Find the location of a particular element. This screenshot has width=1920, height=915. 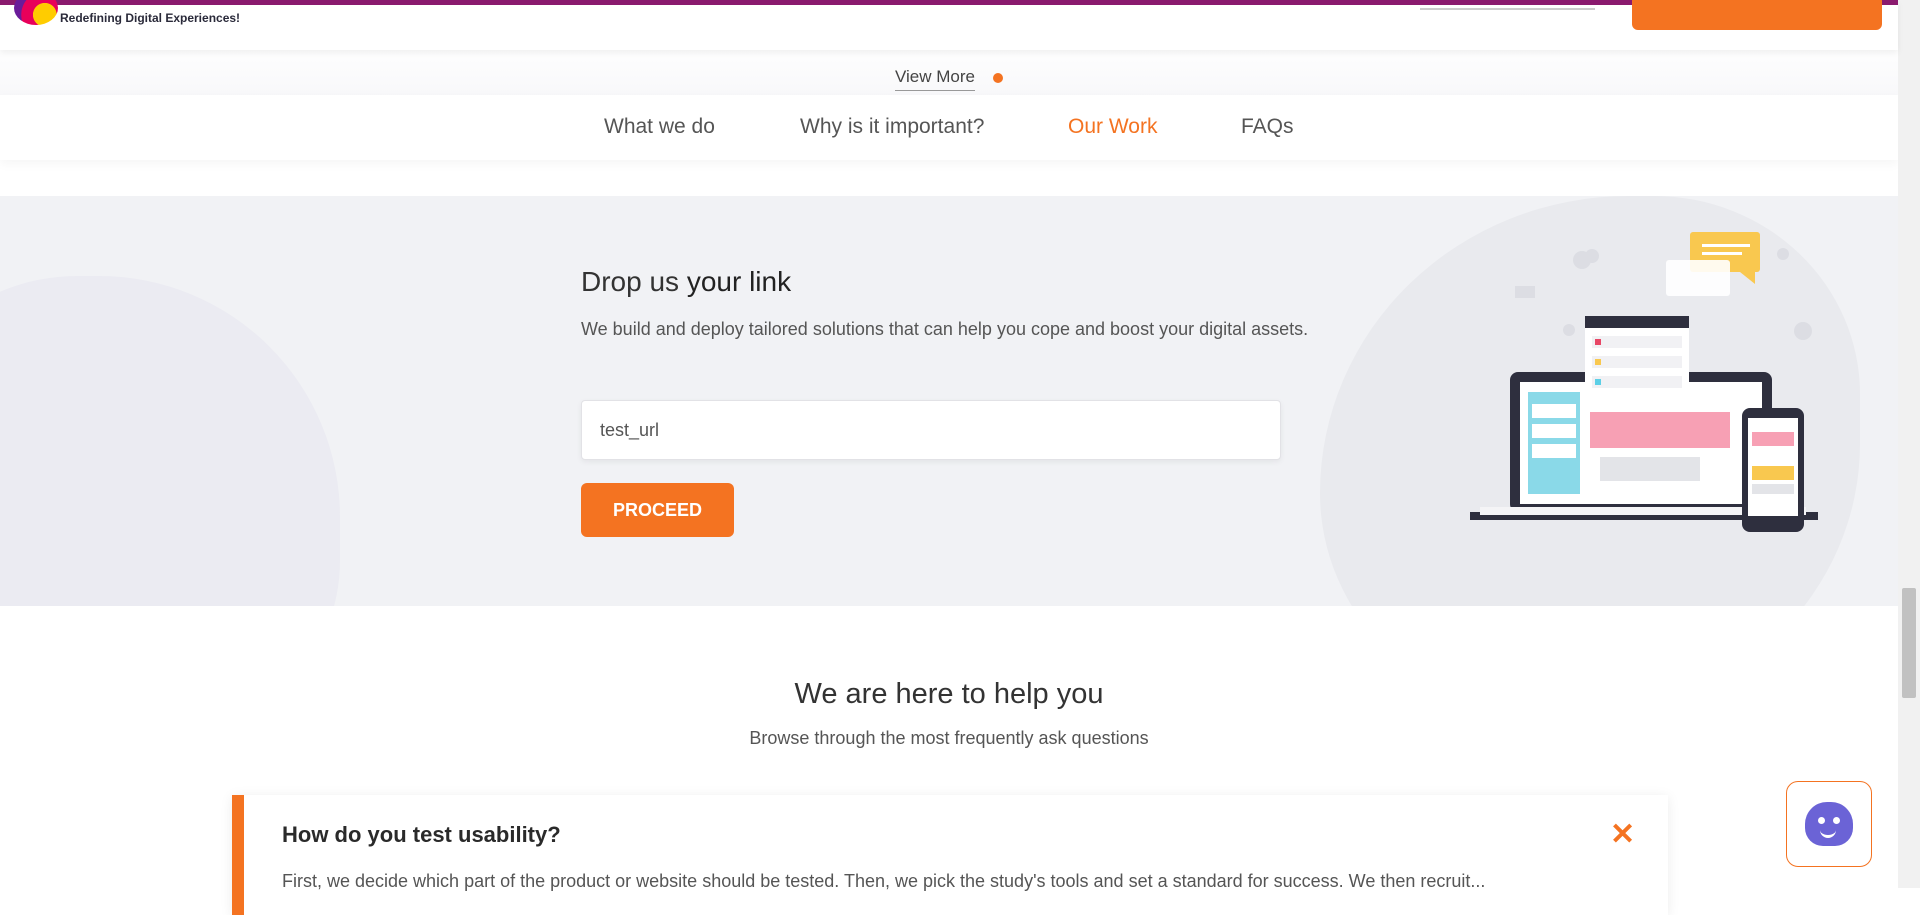

tab-our-work: Our Work is located at coordinates (1112, 127).